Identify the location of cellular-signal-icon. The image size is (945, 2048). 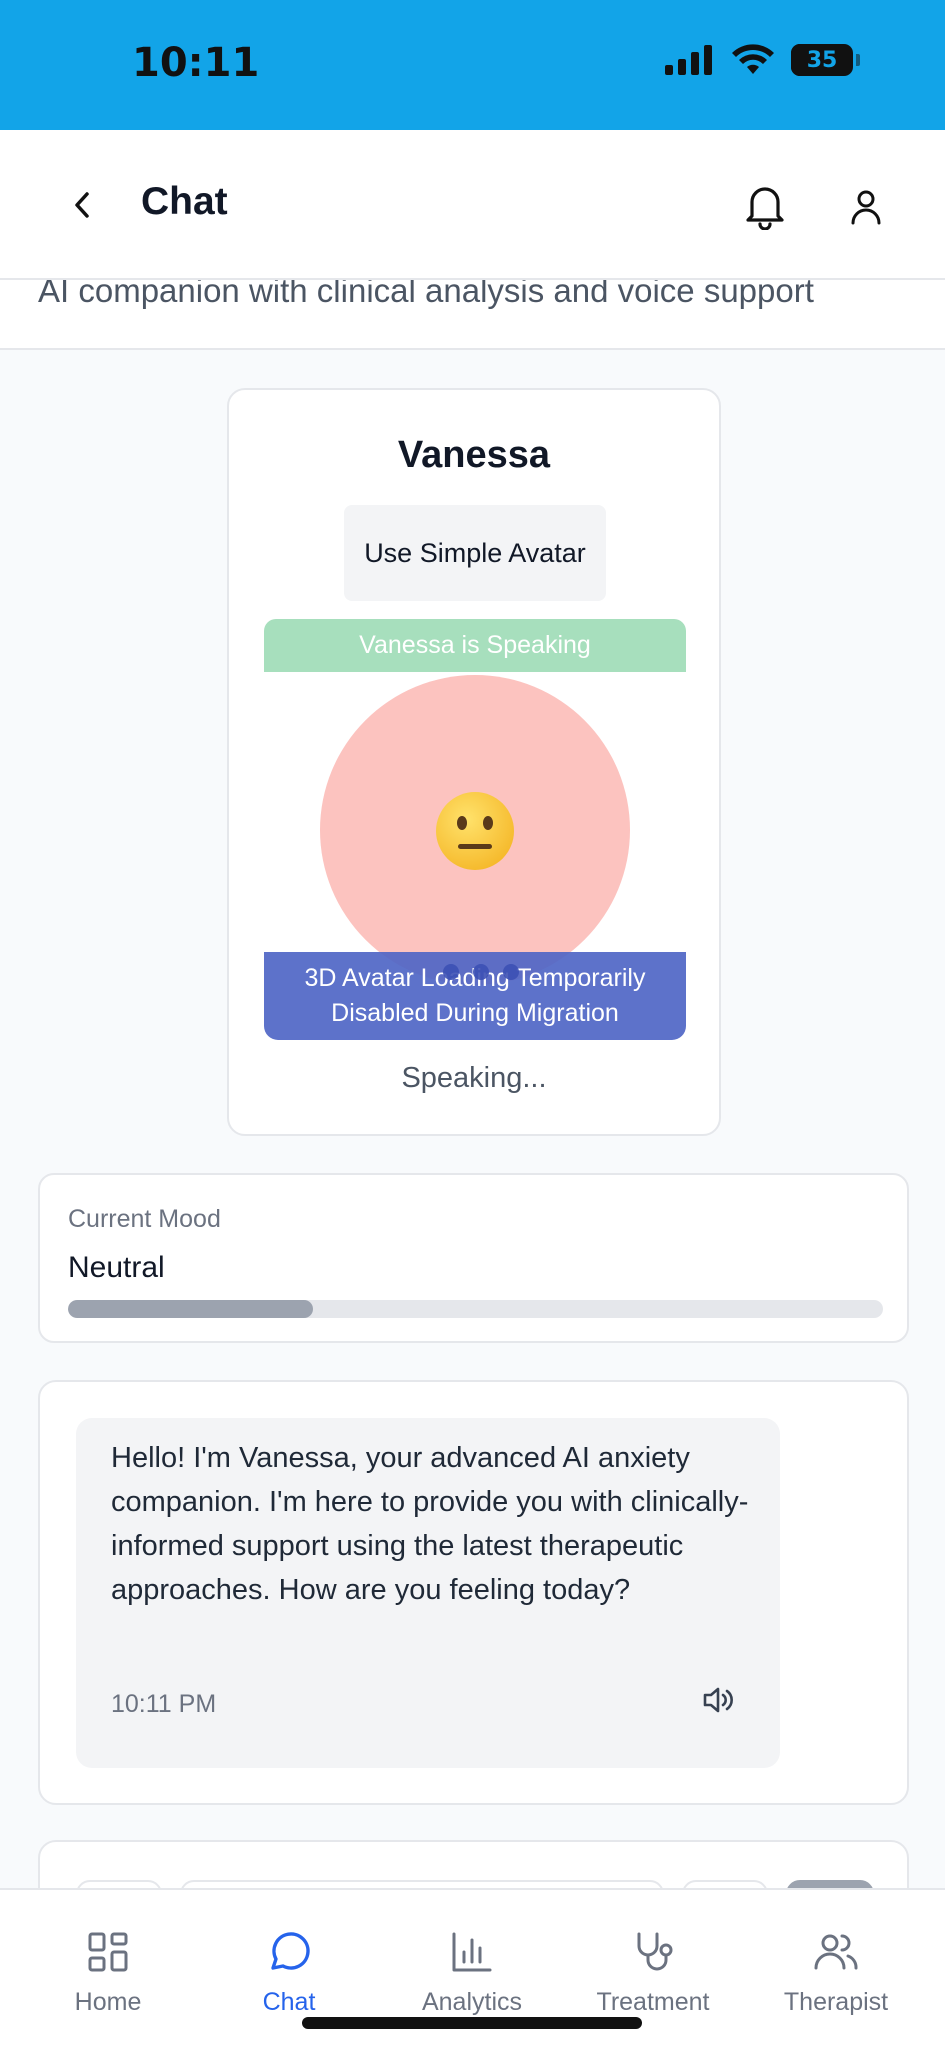
(688, 60).